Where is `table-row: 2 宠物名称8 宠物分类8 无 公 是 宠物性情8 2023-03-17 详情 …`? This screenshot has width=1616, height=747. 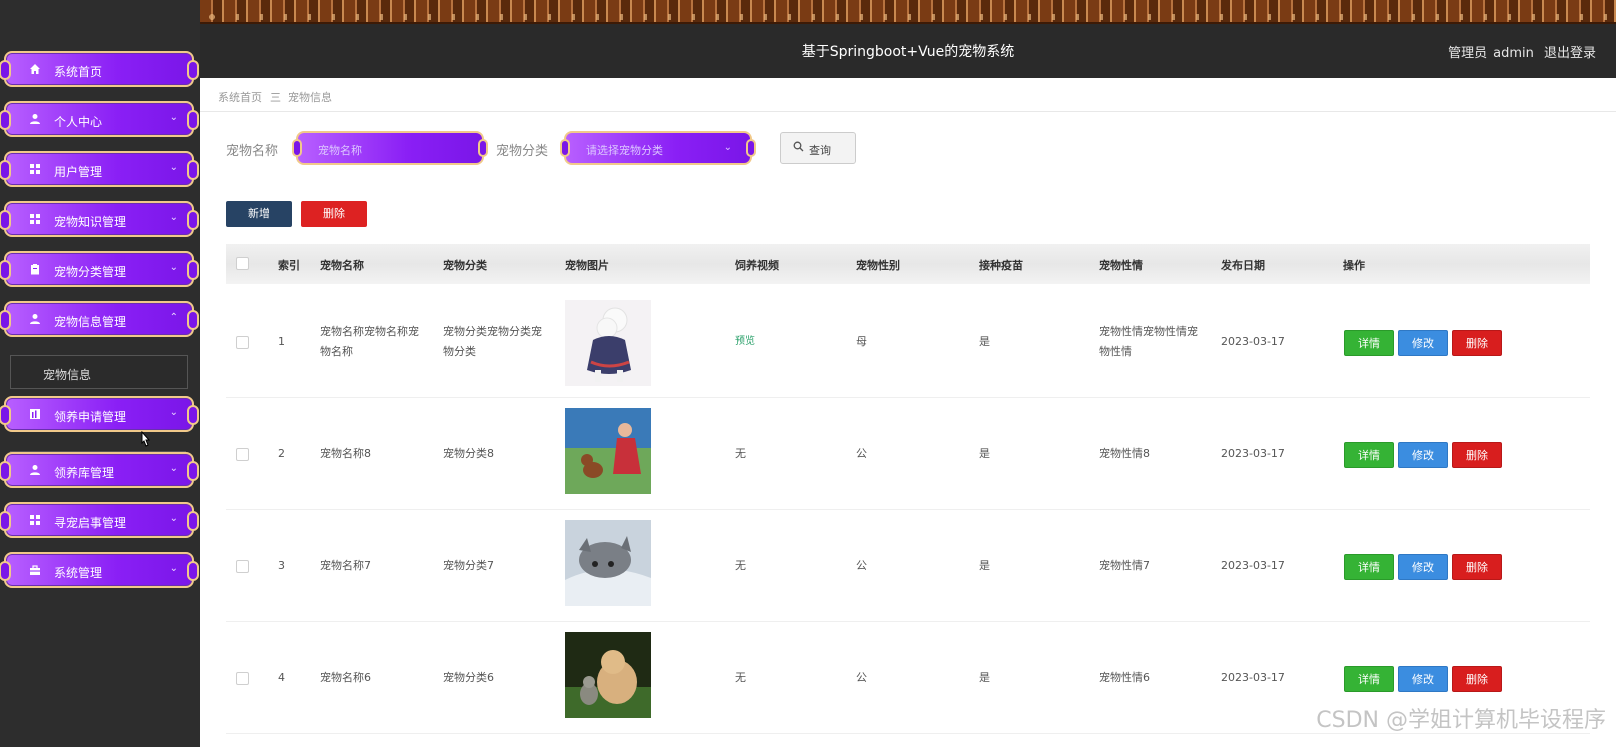 table-row: 2 宠物名称8 宠物分类8 无 公 是 宠物性情8 2023-03-17 详情 … is located at coordinates (908, 454).